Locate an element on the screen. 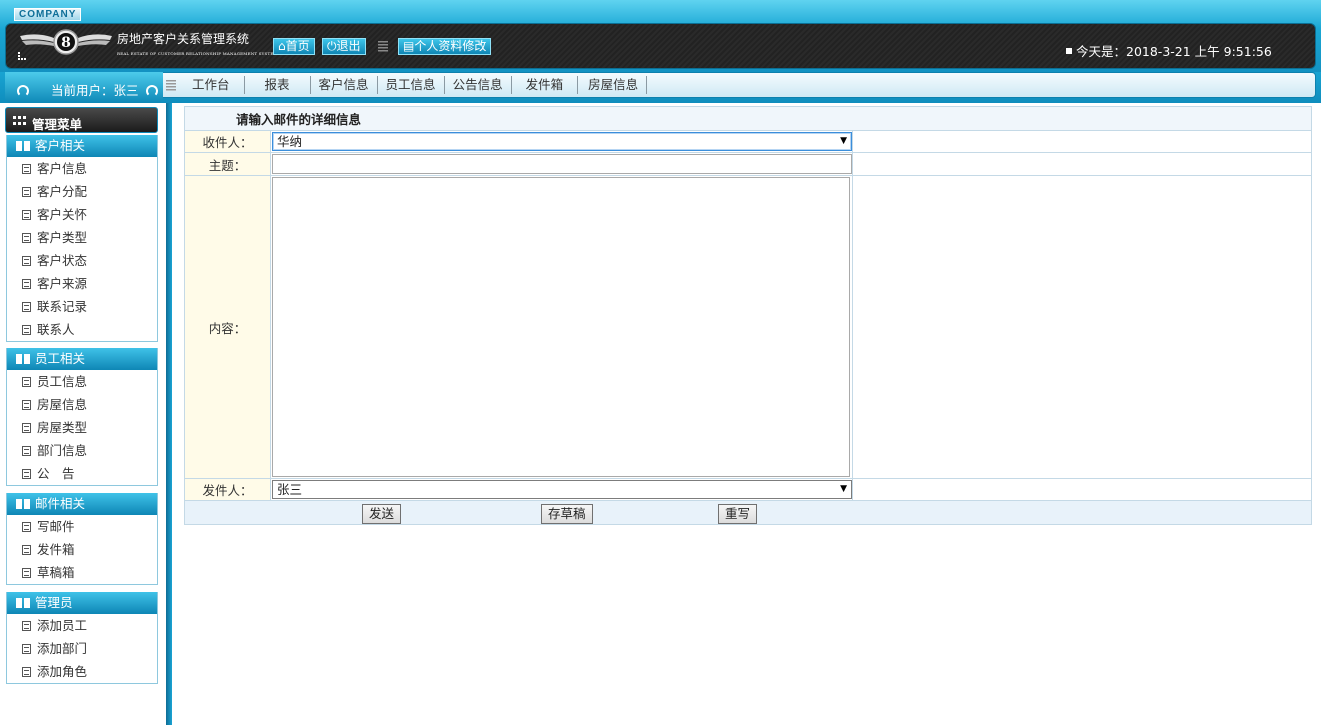  menu-header: 管理菜单 is located at coordinates (81, 120).